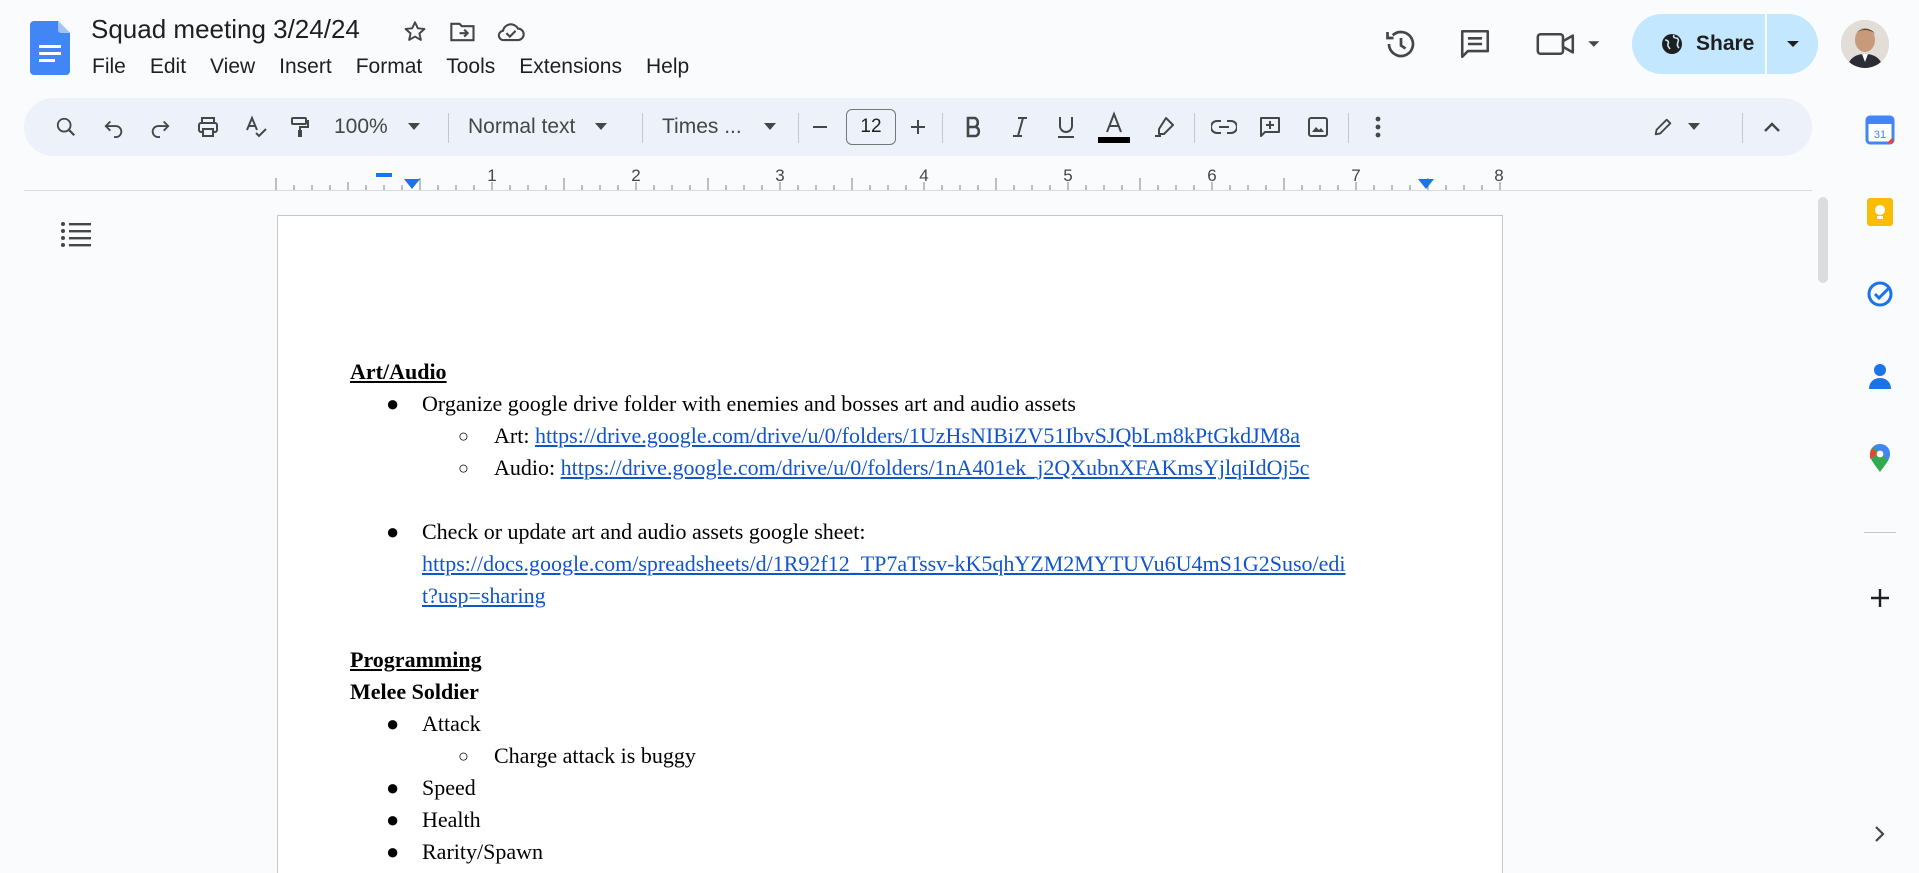  Describe the element at coordinates (570, 67) in the screenshot. I see `menu-extensions: Extensions` at that location.